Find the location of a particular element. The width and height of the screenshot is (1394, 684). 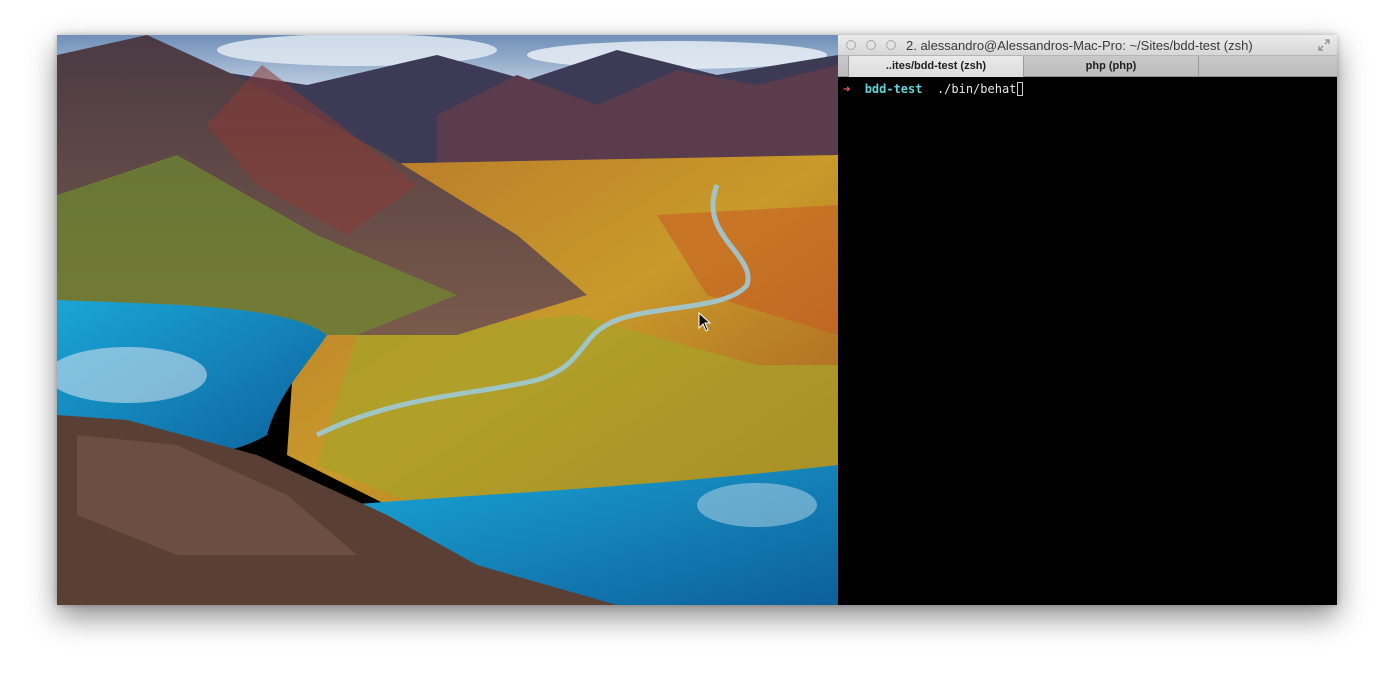

prompt-arrow-icon: ➜ is located at coordinates (847, 89).